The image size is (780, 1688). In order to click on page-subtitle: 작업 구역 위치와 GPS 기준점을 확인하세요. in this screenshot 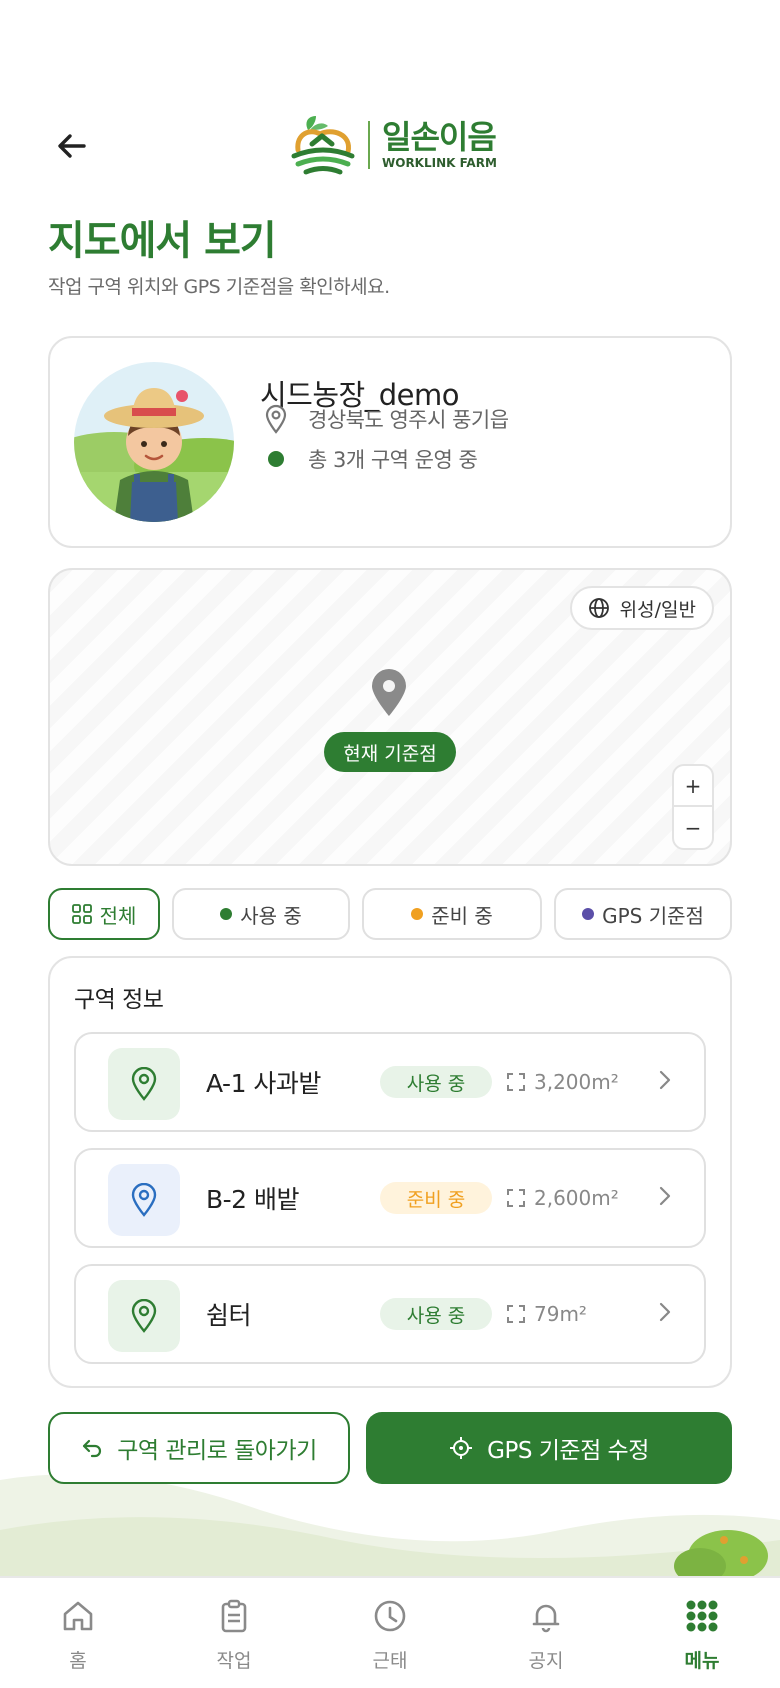, I will do `click(219, 287)`.